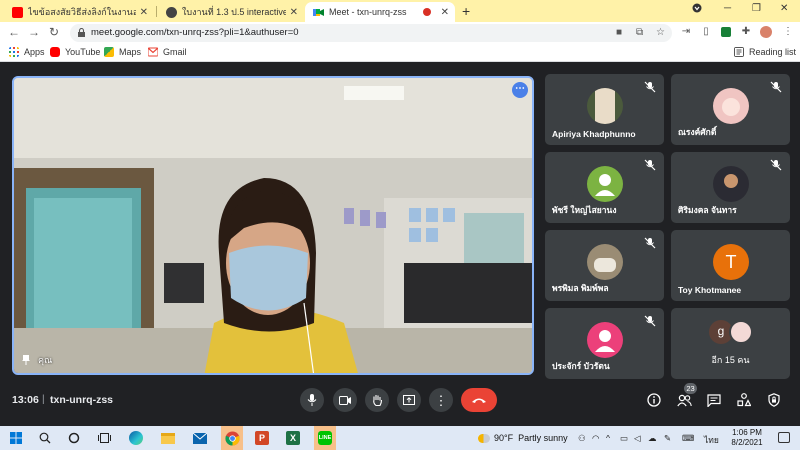 This screenshot has width=800, height=450. Describe the element at coordinates (34, 32) in the screenshot. I see `forward-icon: →` at that location.